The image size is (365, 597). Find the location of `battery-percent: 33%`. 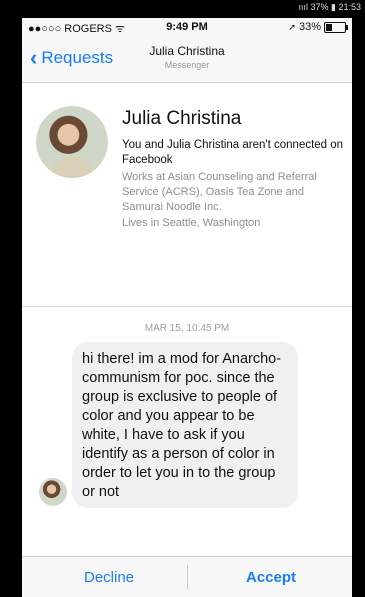

battery-percent: 33% is located at coordinates (309, 27).